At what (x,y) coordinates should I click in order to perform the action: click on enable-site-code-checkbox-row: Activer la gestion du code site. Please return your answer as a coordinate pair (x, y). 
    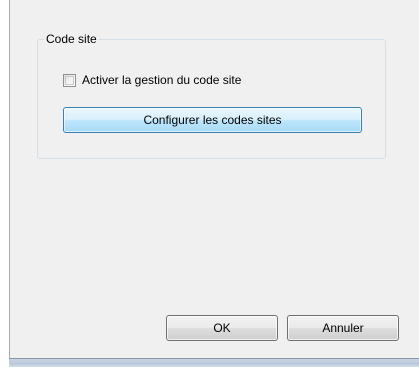
    Looking at the image, I should click on (152, 80).